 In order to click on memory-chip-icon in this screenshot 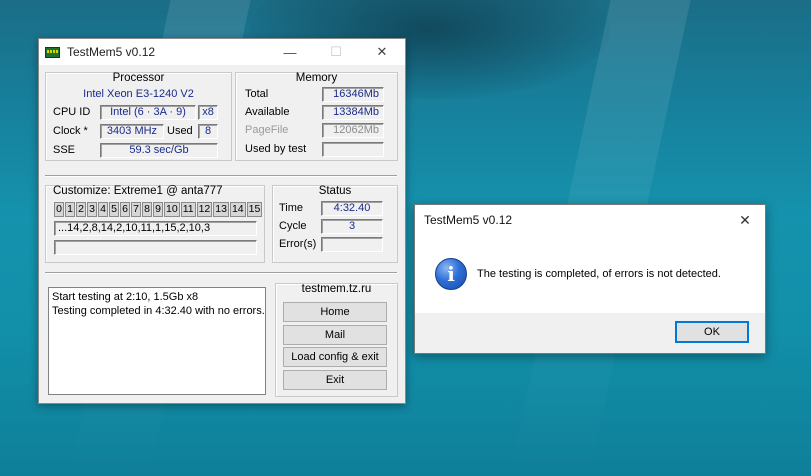, I will do `click(52, 52)`.